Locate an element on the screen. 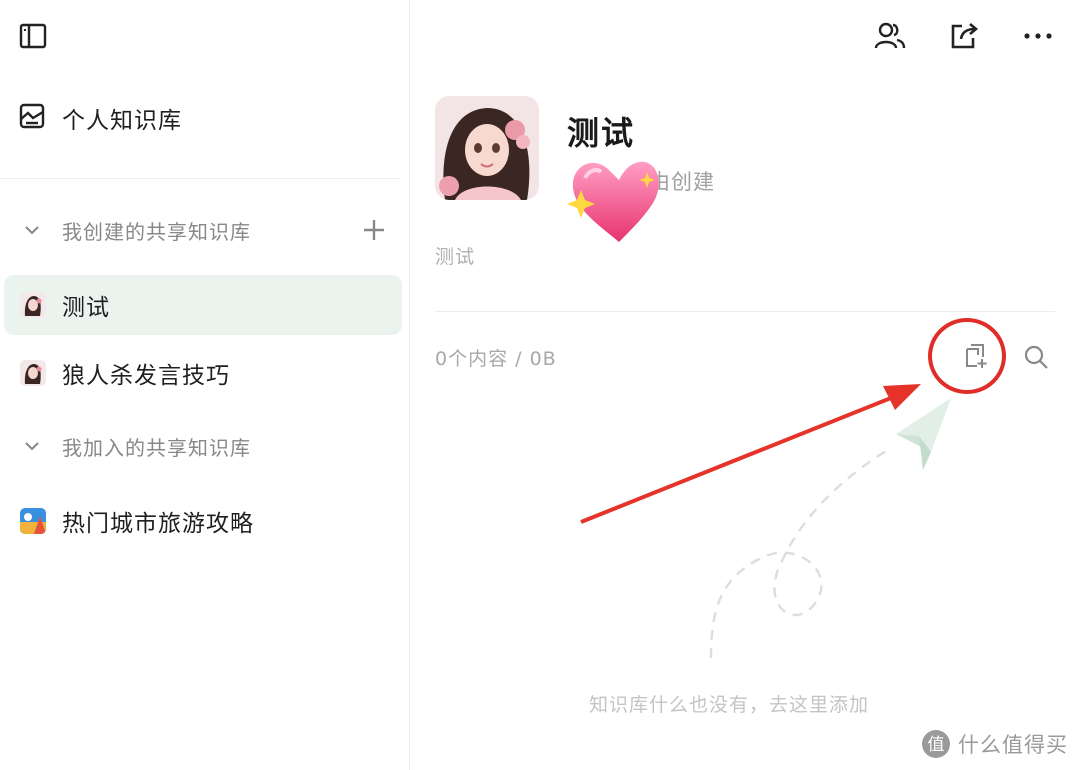  watermark-text: 什么值得买 is located at coordinates (1013, 745).